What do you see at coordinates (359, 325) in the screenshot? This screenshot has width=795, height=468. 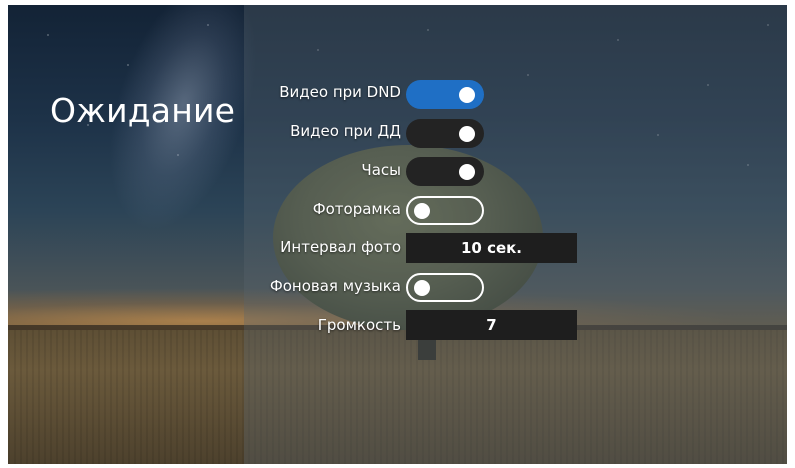 I see `setting-label-volume: Громкость` at bounding box center [359, 325].